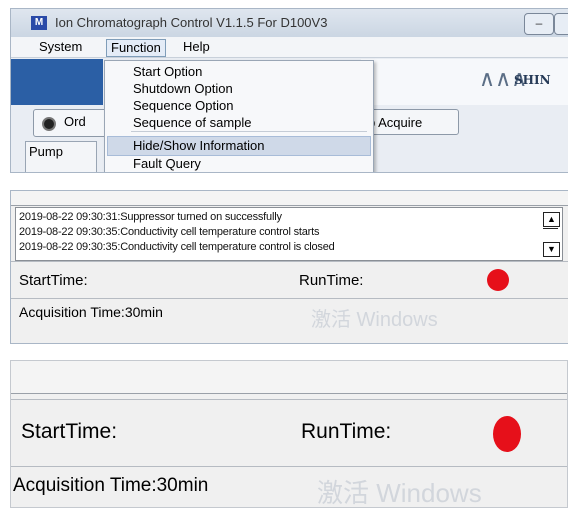 Image resolution: width=568 pixels, height=508 pixels. I want to click on header-banner, so click(57, 82).